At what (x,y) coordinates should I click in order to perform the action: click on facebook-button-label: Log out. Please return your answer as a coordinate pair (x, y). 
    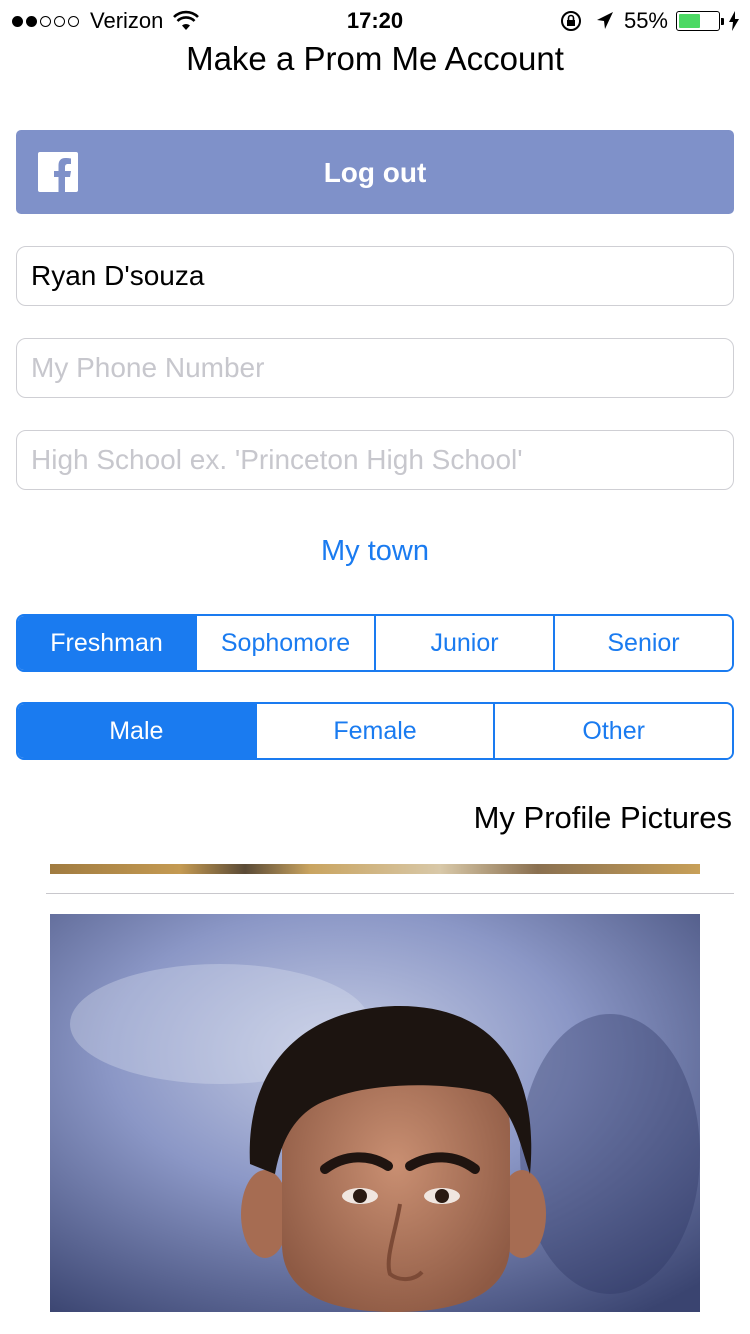
    Looking at the image, I should click on (375, 172).